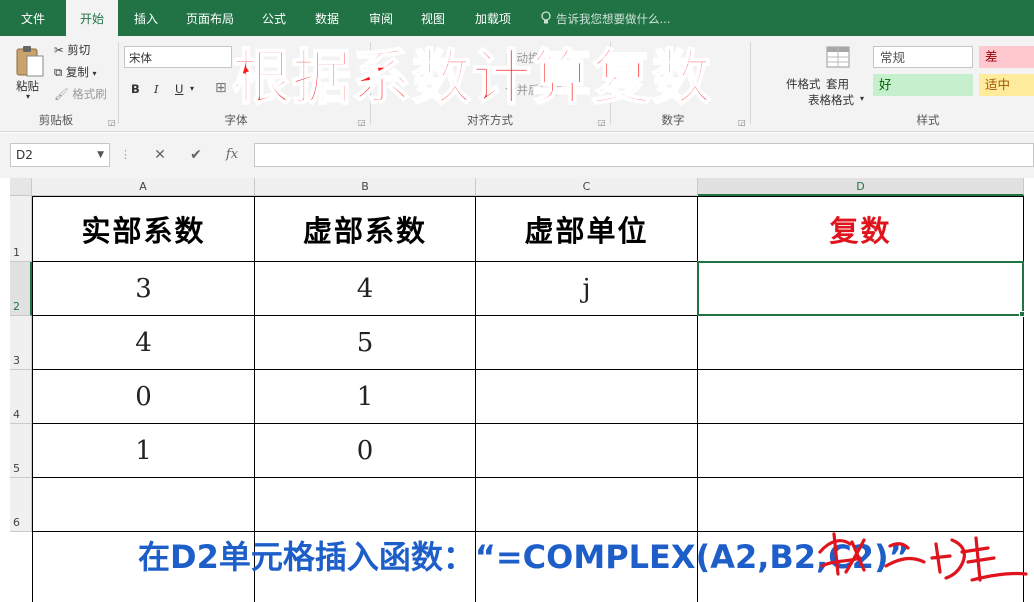  I want to click on style-bad: 差, so click(1006, 57).